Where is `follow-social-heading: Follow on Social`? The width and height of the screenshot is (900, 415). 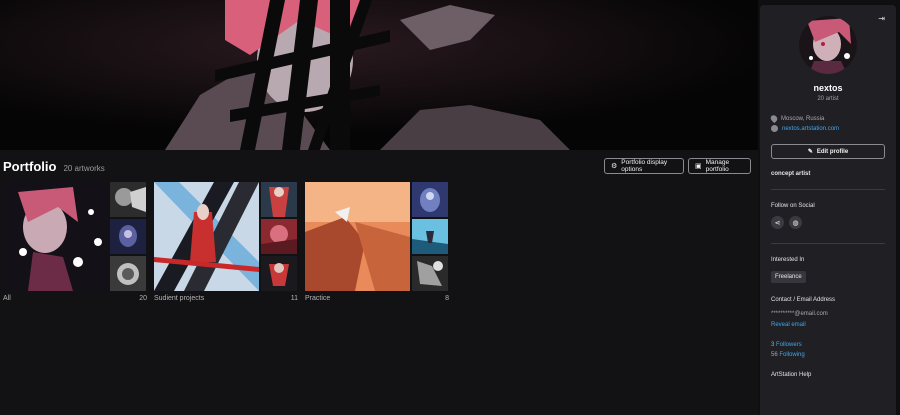
follow-social-heading: Follow on Social is located at coordinates (793, 206).